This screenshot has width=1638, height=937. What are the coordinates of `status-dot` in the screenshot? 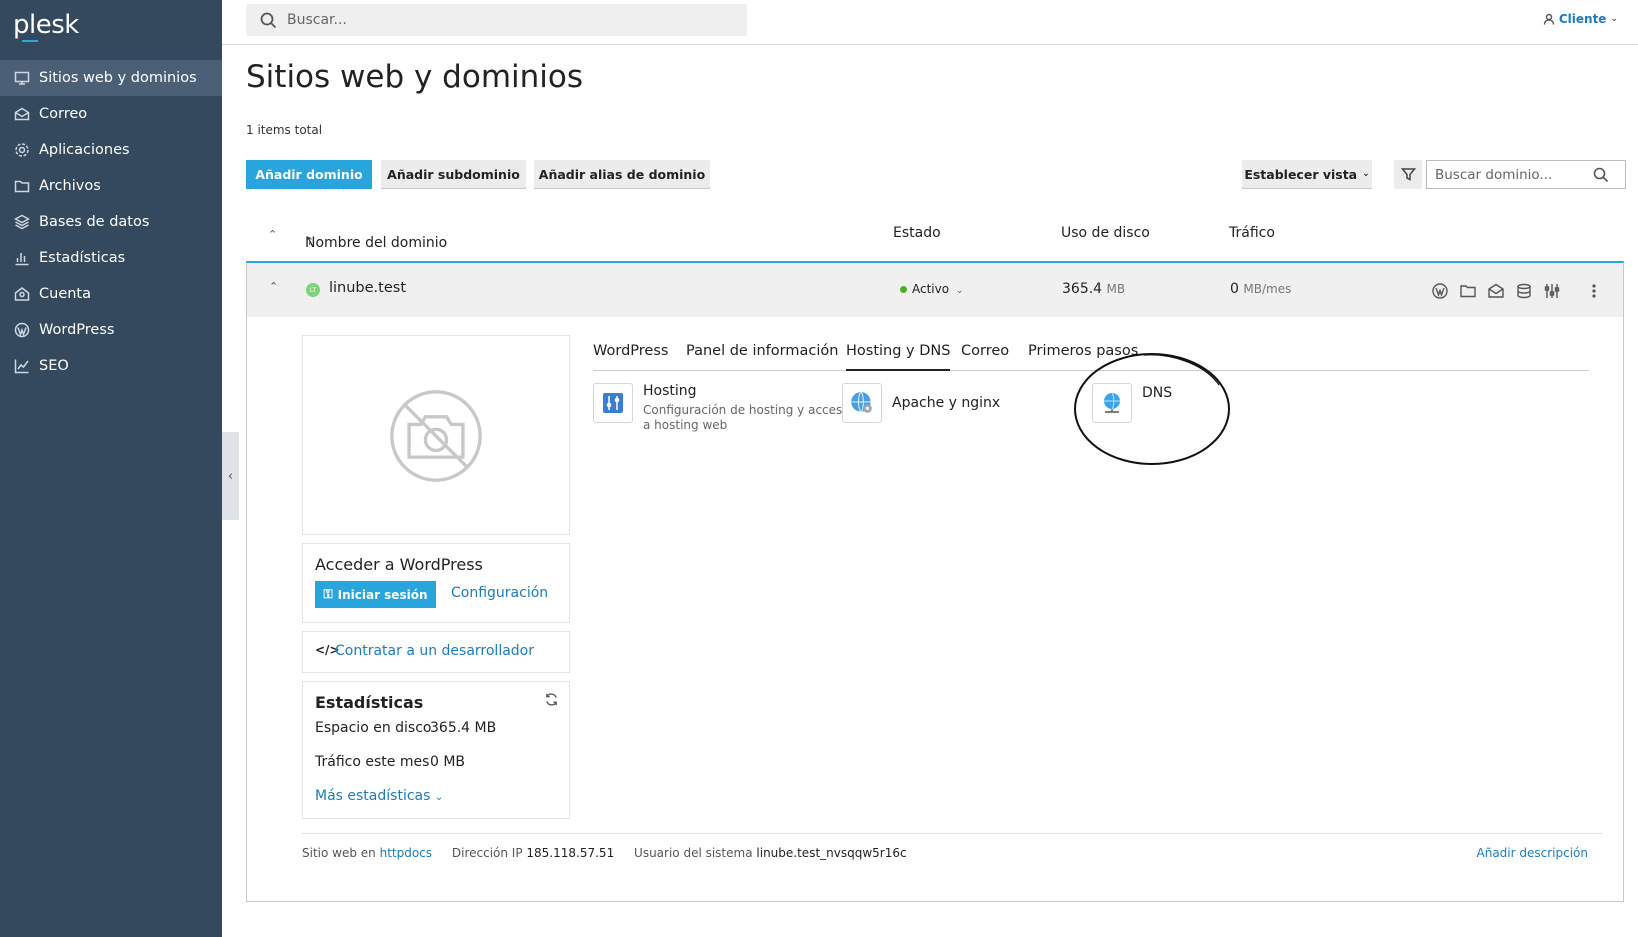 It's located at (903, 289).